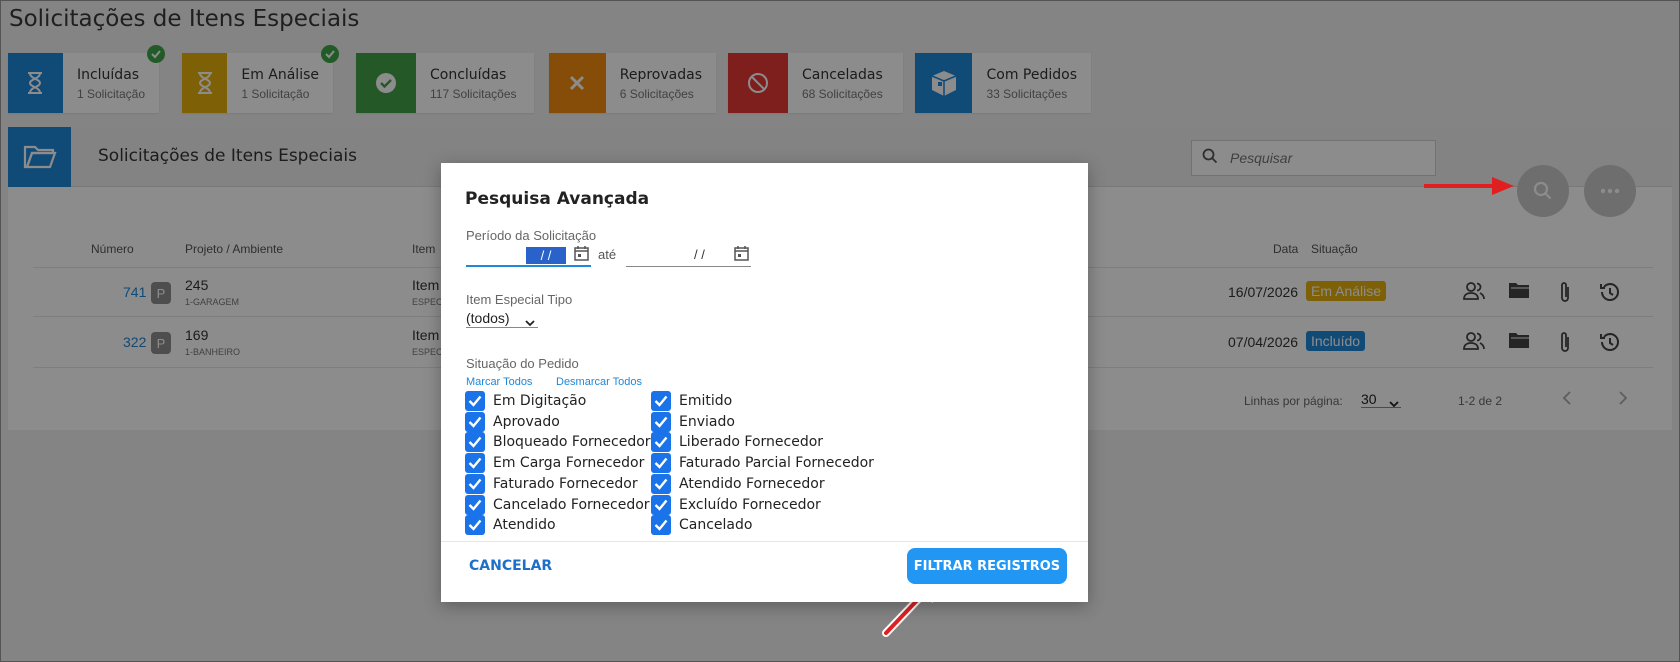 The height and width of the screenshot is (662, 1680). I want to click on checkbox-label: Aprovado, so click(526, 421).